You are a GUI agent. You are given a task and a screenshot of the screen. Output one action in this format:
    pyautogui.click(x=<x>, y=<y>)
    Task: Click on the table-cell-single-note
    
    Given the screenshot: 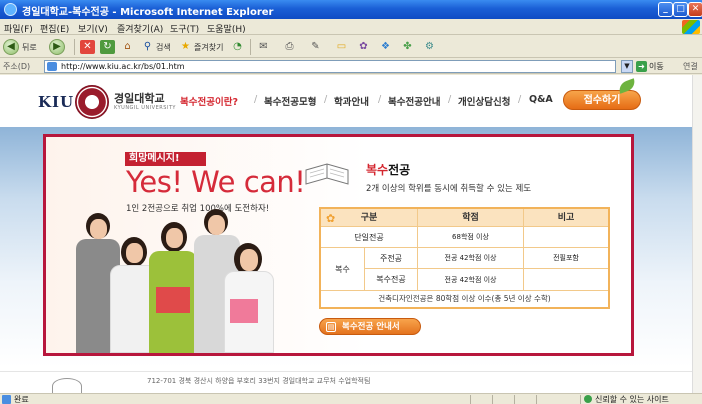 What is the action you would take?
    pyautogui.click(x=566, y=237)
    